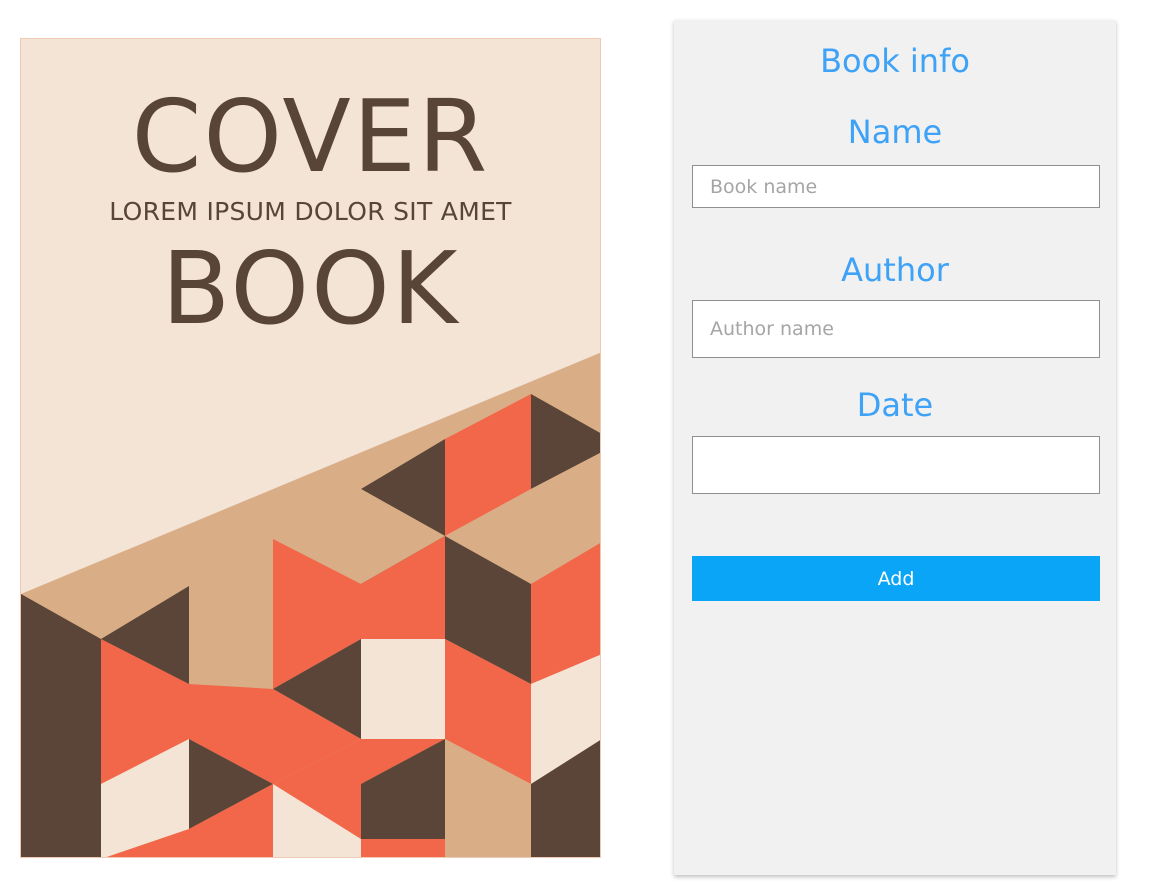 This screenshot has width=1161, height=889. Describe the element at coordinates (310, 136) in the screenshot. I see `cover-title-top: COVER` at that location.